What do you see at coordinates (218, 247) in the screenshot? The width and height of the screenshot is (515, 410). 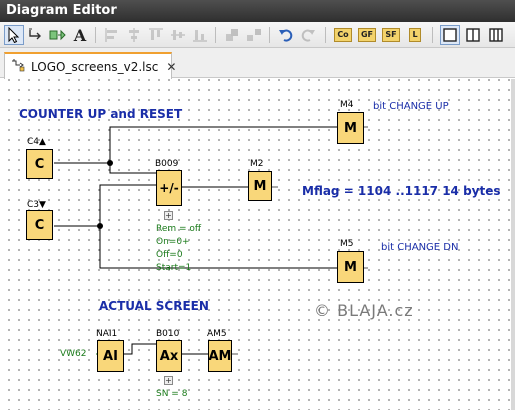 I see `wire-c3-m5` at bounding box center [218, 247].